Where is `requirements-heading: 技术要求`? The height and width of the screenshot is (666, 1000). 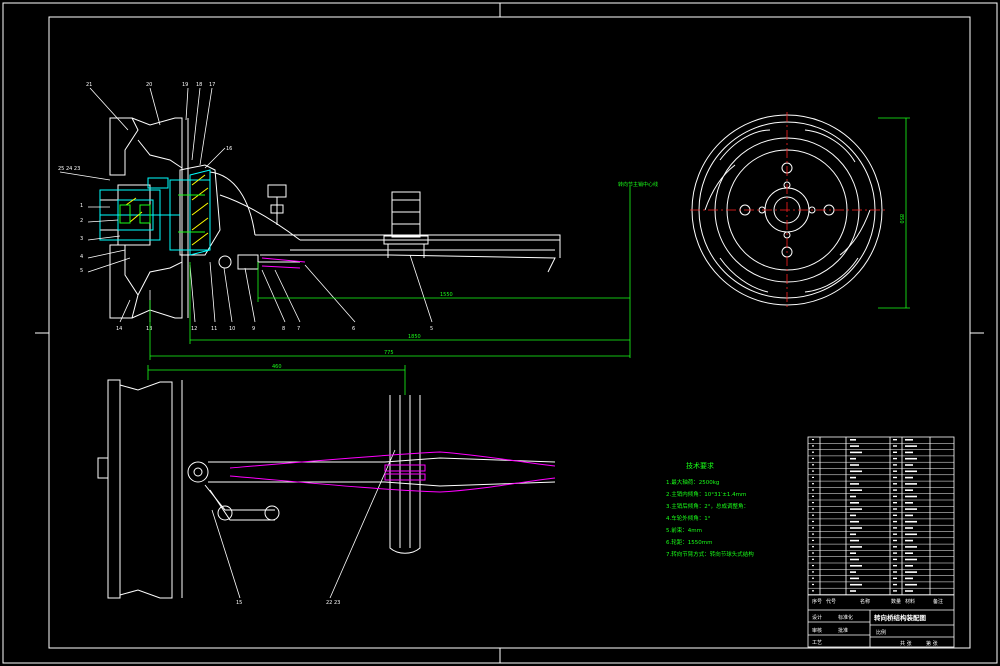 requirements-heading: 技术要求 is located at coordinates (700, 465).